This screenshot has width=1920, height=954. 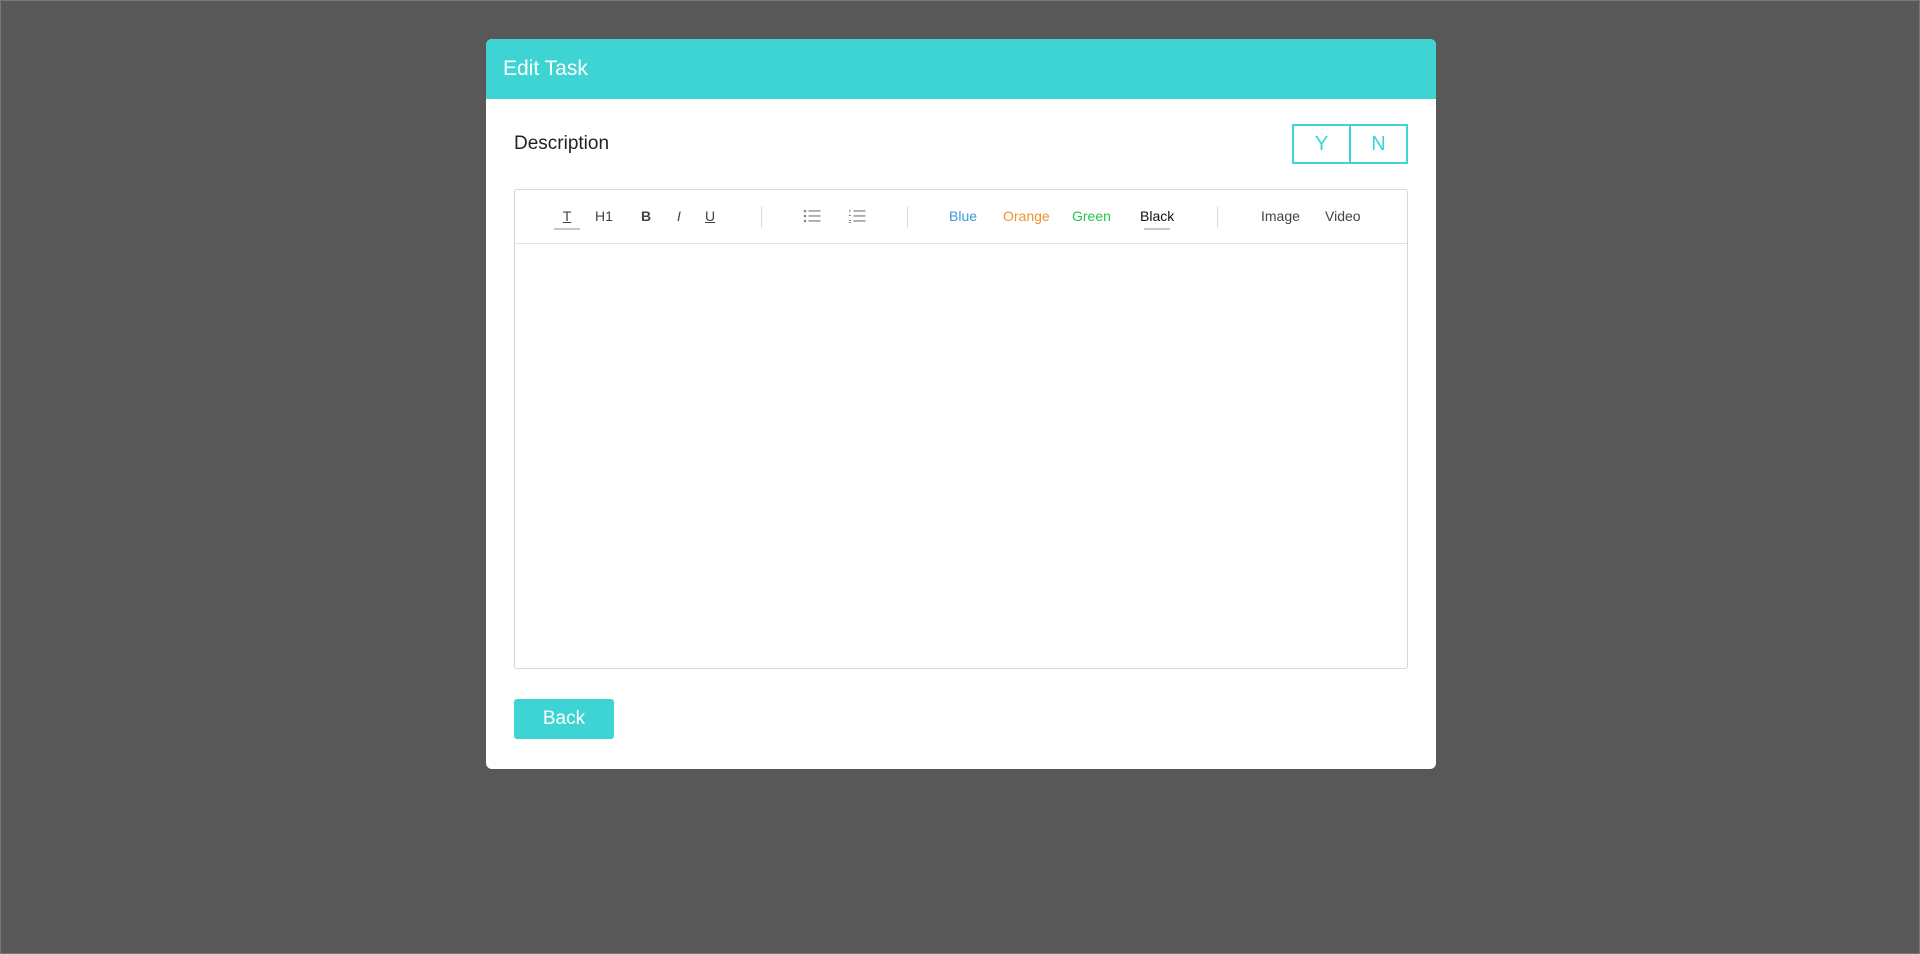 What do you see at coordinates (1280, 216) in the screenshot?
I see `insert-image-button: Image` at bounding box center [1280, 216].